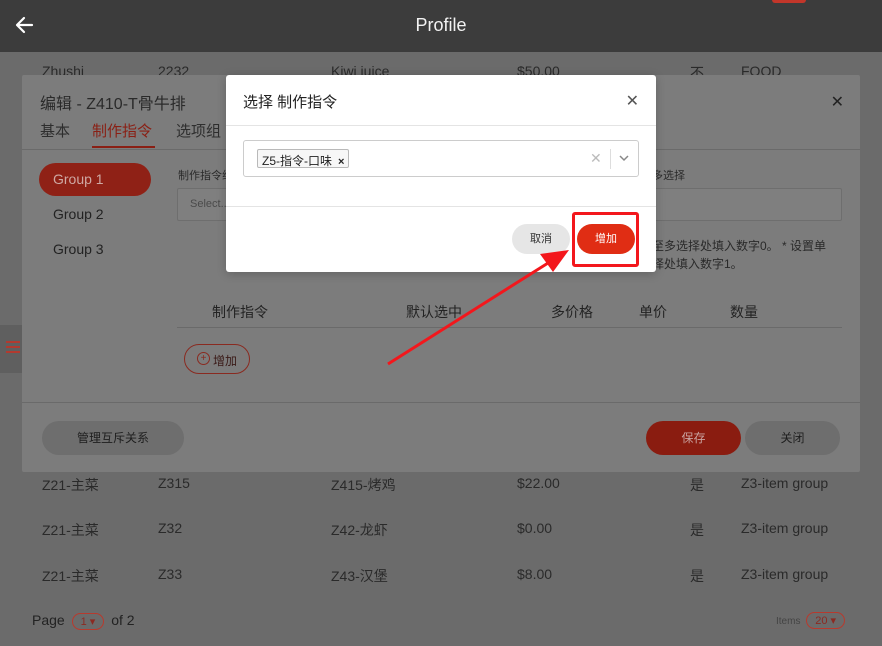 This screenshot has height=646, width=882. What do you see at coordinates (95, 214) in the screenshot?
I see `group-item-2: Group 2` at bounding box center [95, 214].